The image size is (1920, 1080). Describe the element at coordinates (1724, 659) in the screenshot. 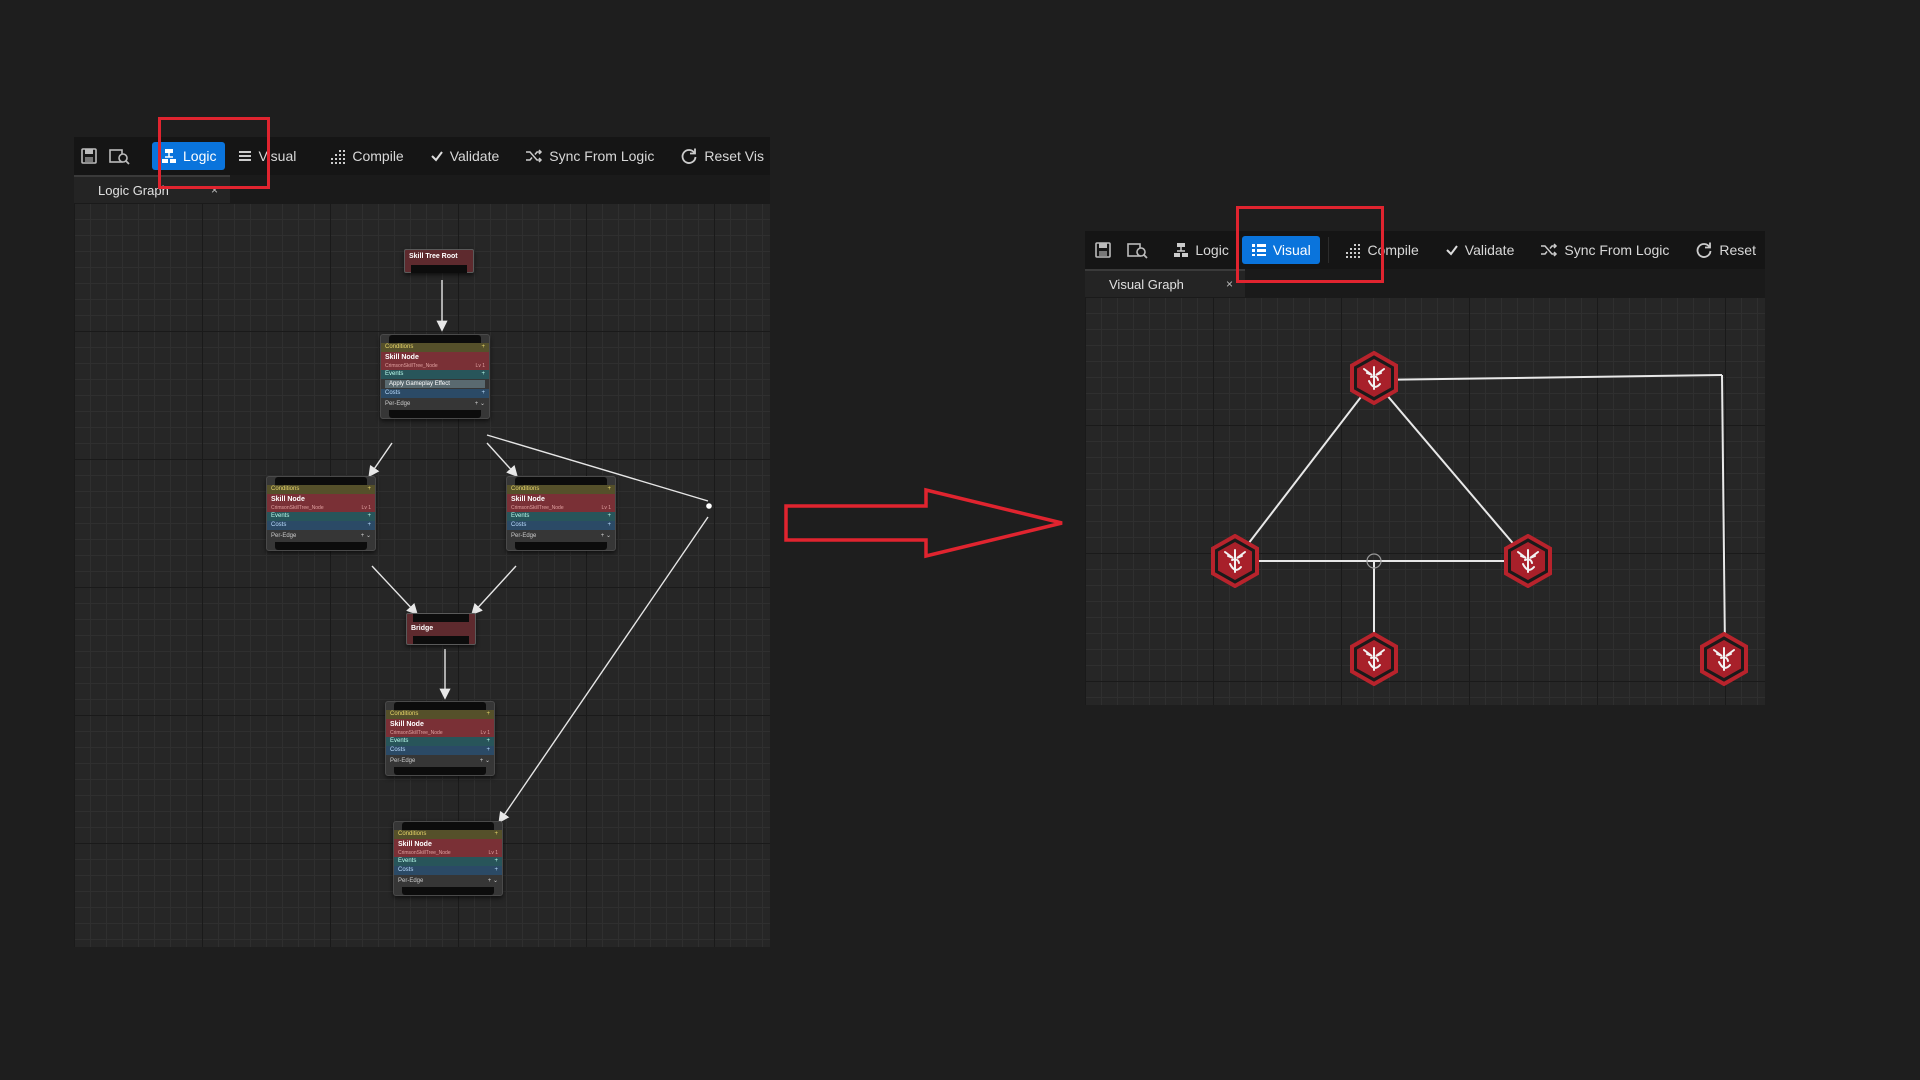

I see `skill-icon-far-right` at that location.